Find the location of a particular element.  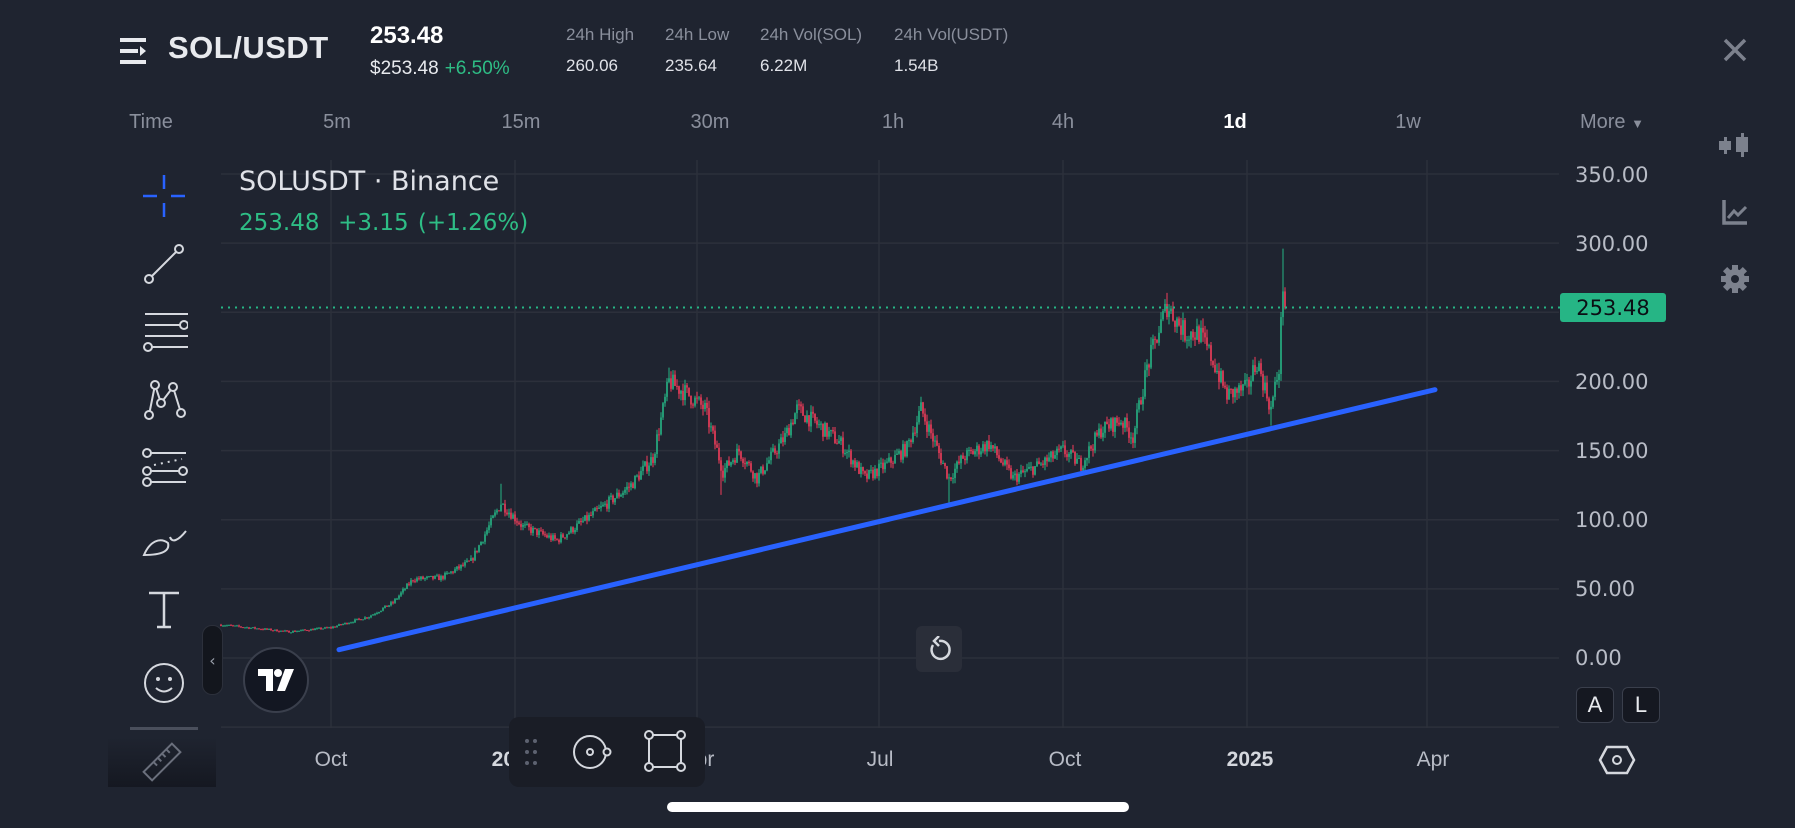

emoji-tool-icon is located at coordinates (164, 683).